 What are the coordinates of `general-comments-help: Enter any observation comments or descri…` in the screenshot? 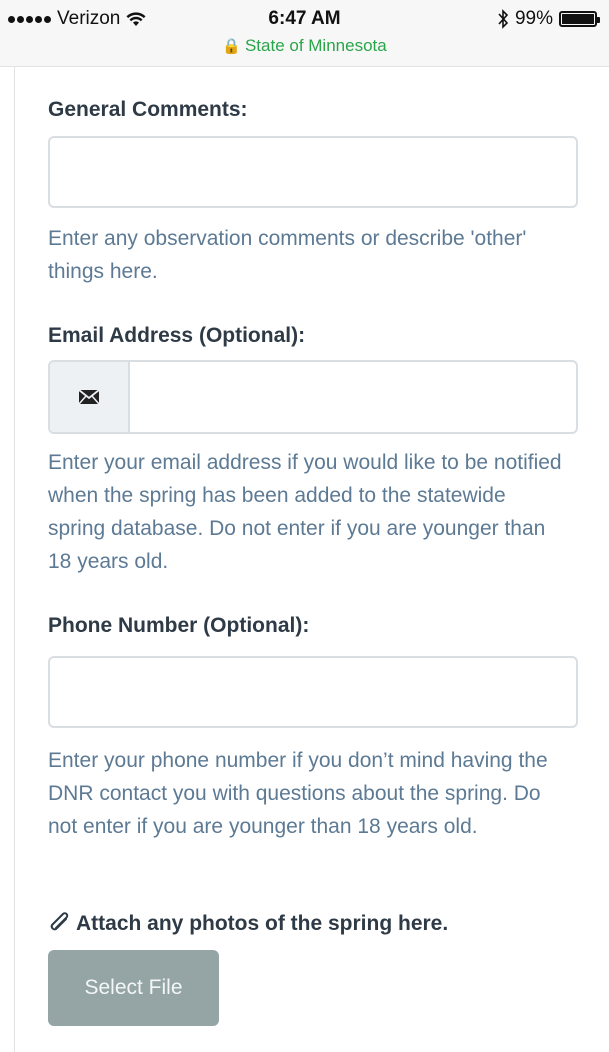 It's located at (287, 255).